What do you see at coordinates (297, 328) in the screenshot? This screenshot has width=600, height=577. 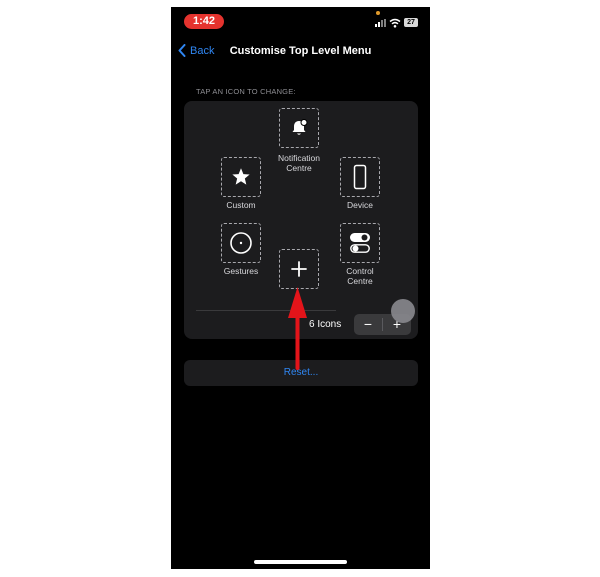 I see `annotation-arrow-icon` at bounding box center [297, 328].